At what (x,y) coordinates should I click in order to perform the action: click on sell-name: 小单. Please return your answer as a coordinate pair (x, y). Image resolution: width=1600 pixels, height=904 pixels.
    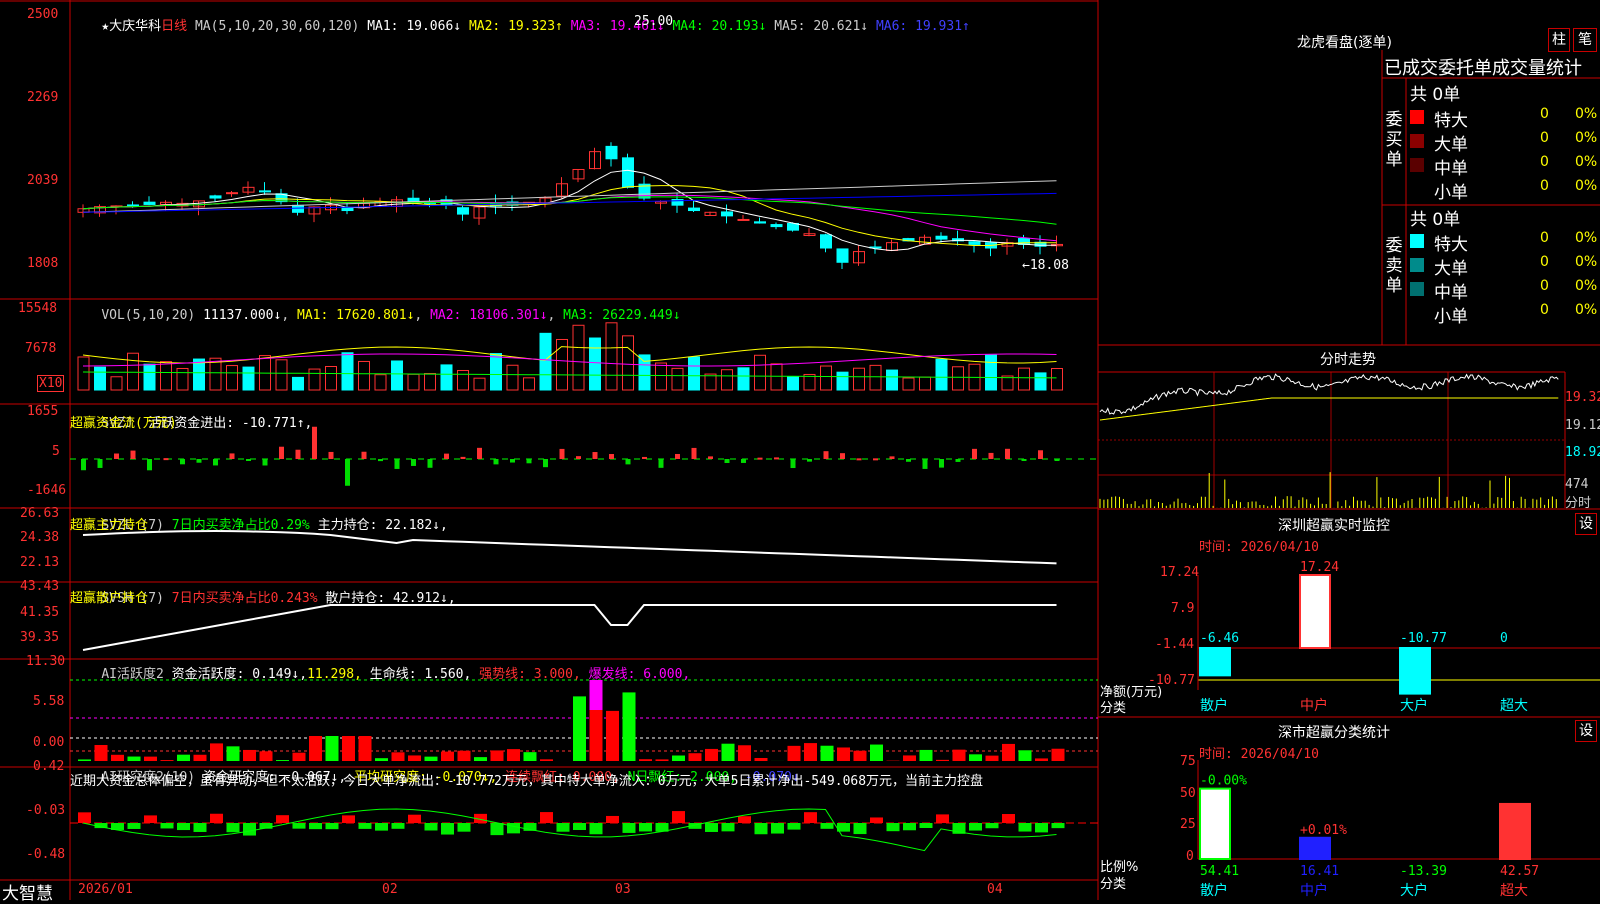
    Looking at the image, I should click on (1451, 314).